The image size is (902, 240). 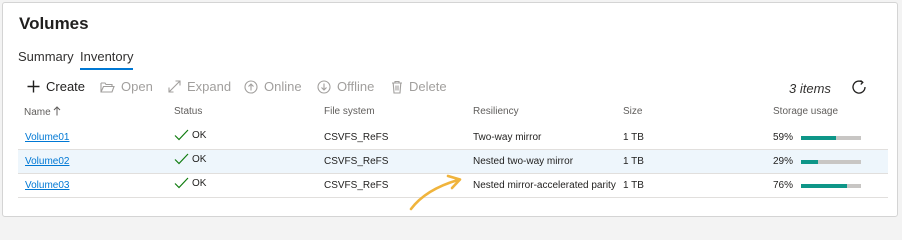 What do you see at coordinates (66, 86) in the screenshot?
I see `create-label: Create` at bounding box center [66, 86].